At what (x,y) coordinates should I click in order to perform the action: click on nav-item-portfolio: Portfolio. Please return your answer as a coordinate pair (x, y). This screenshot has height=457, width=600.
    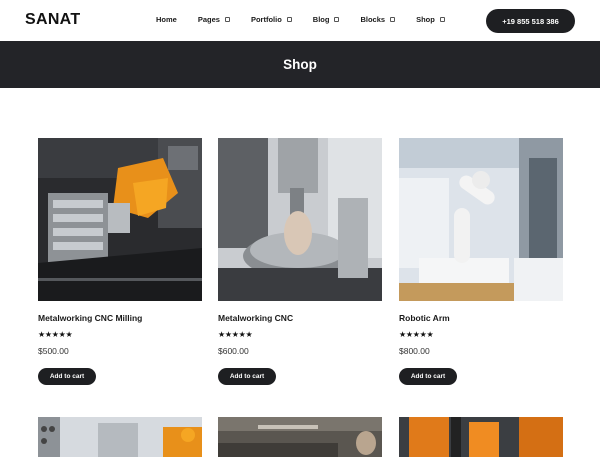
    Looking at the image, I should click on (271, 19).